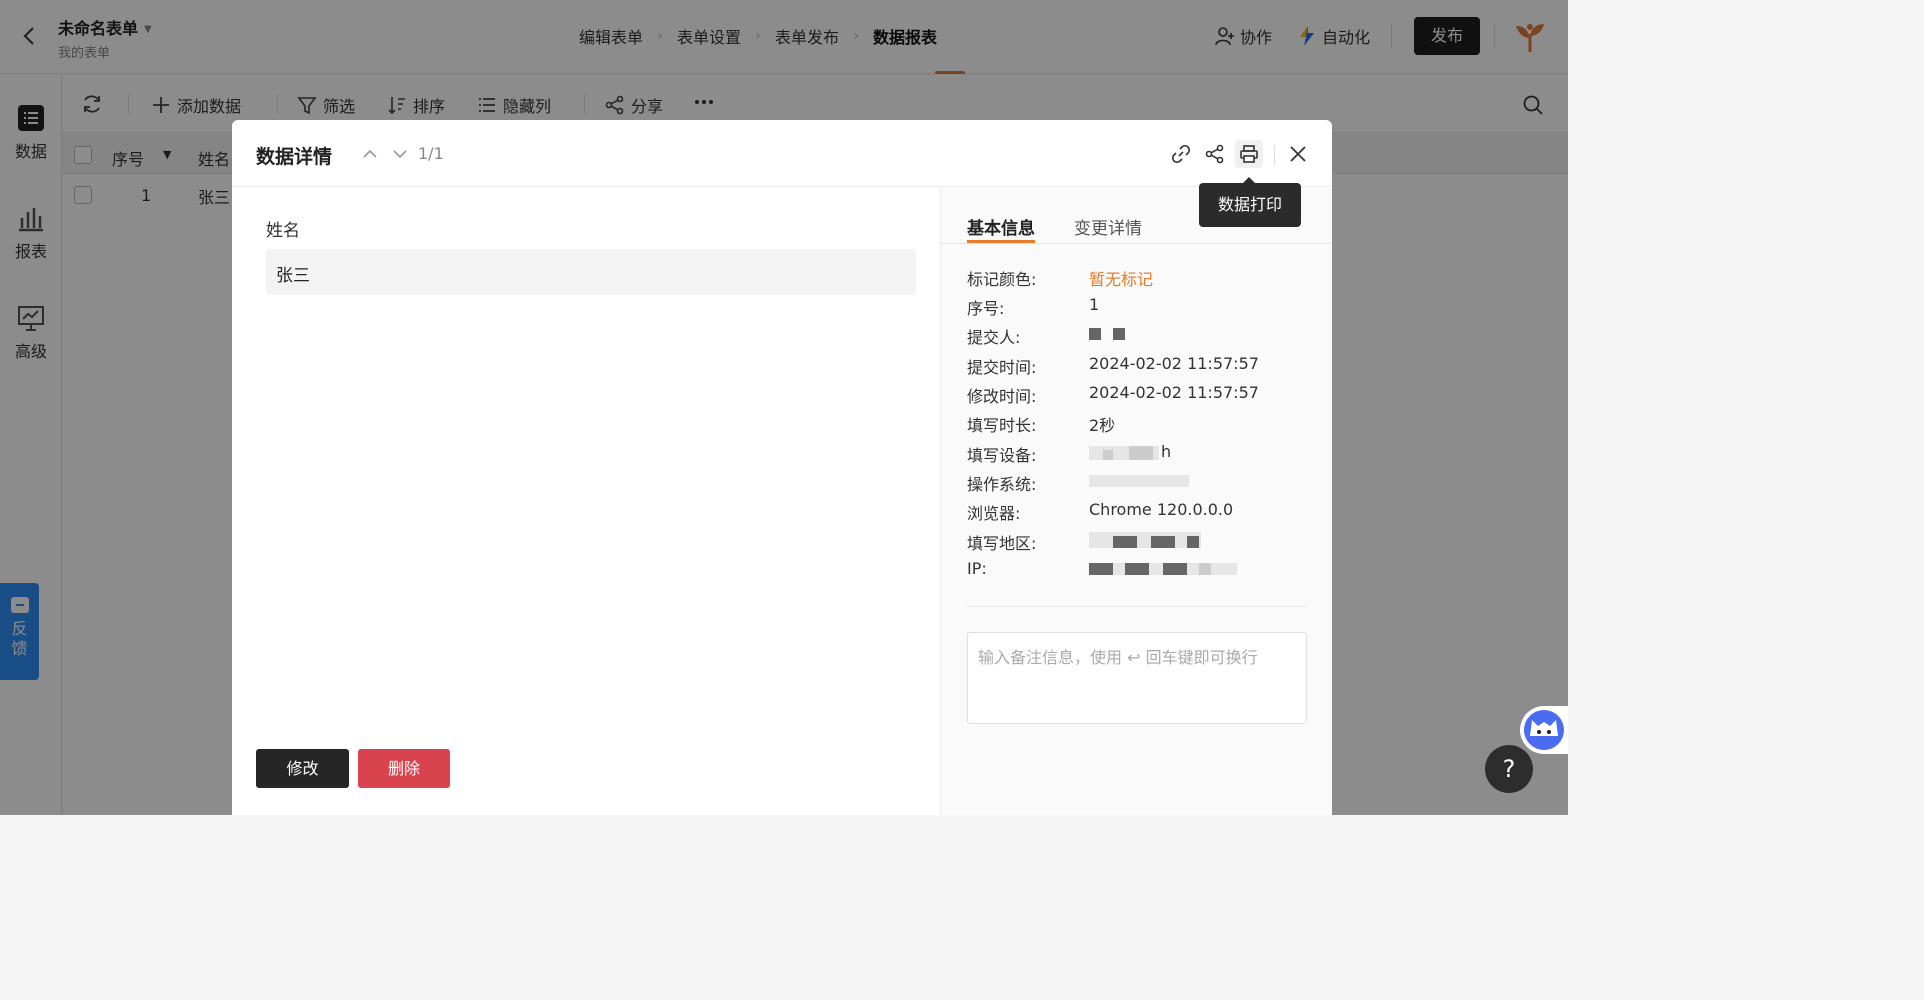 The width and height of the screenshot is (1924, 1000). What do you see at coordinates (994, 513) in the screenshot?
I see `info-key: 浏览器:` at bounding box center [994, 513].